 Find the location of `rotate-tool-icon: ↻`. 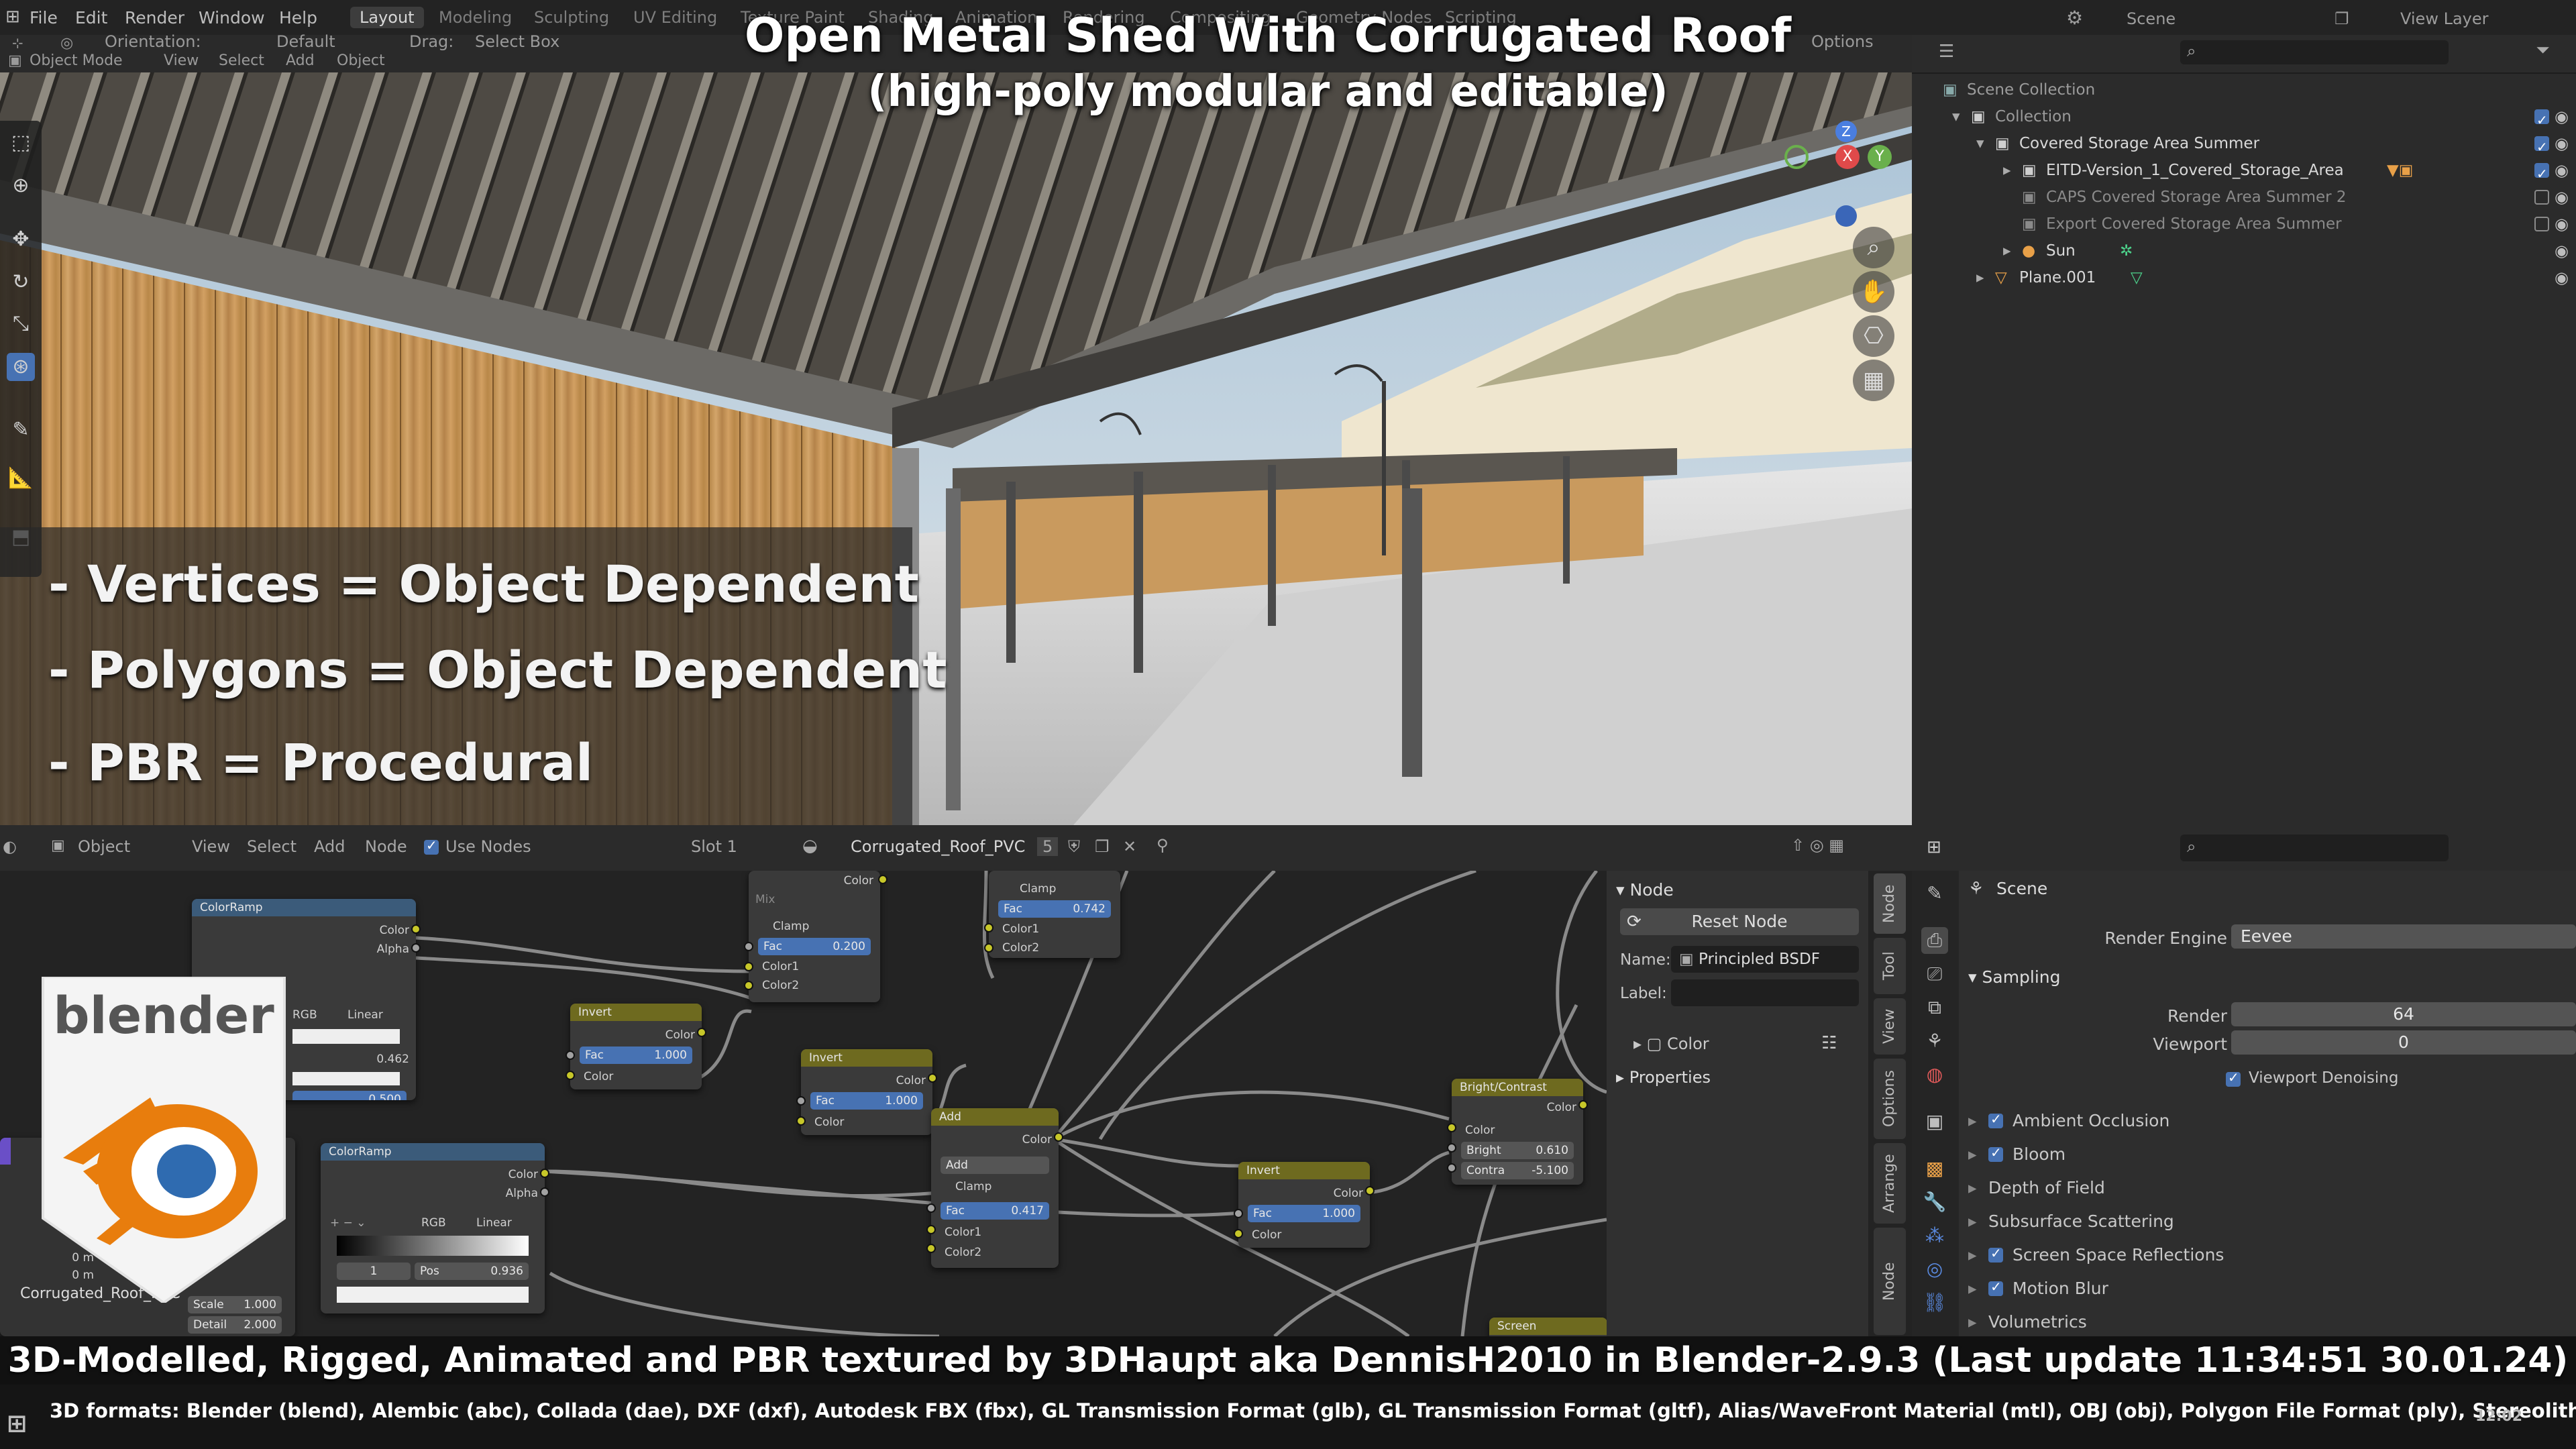

rotate-tool-icon: ↻ is located at coordinates (21, 282).